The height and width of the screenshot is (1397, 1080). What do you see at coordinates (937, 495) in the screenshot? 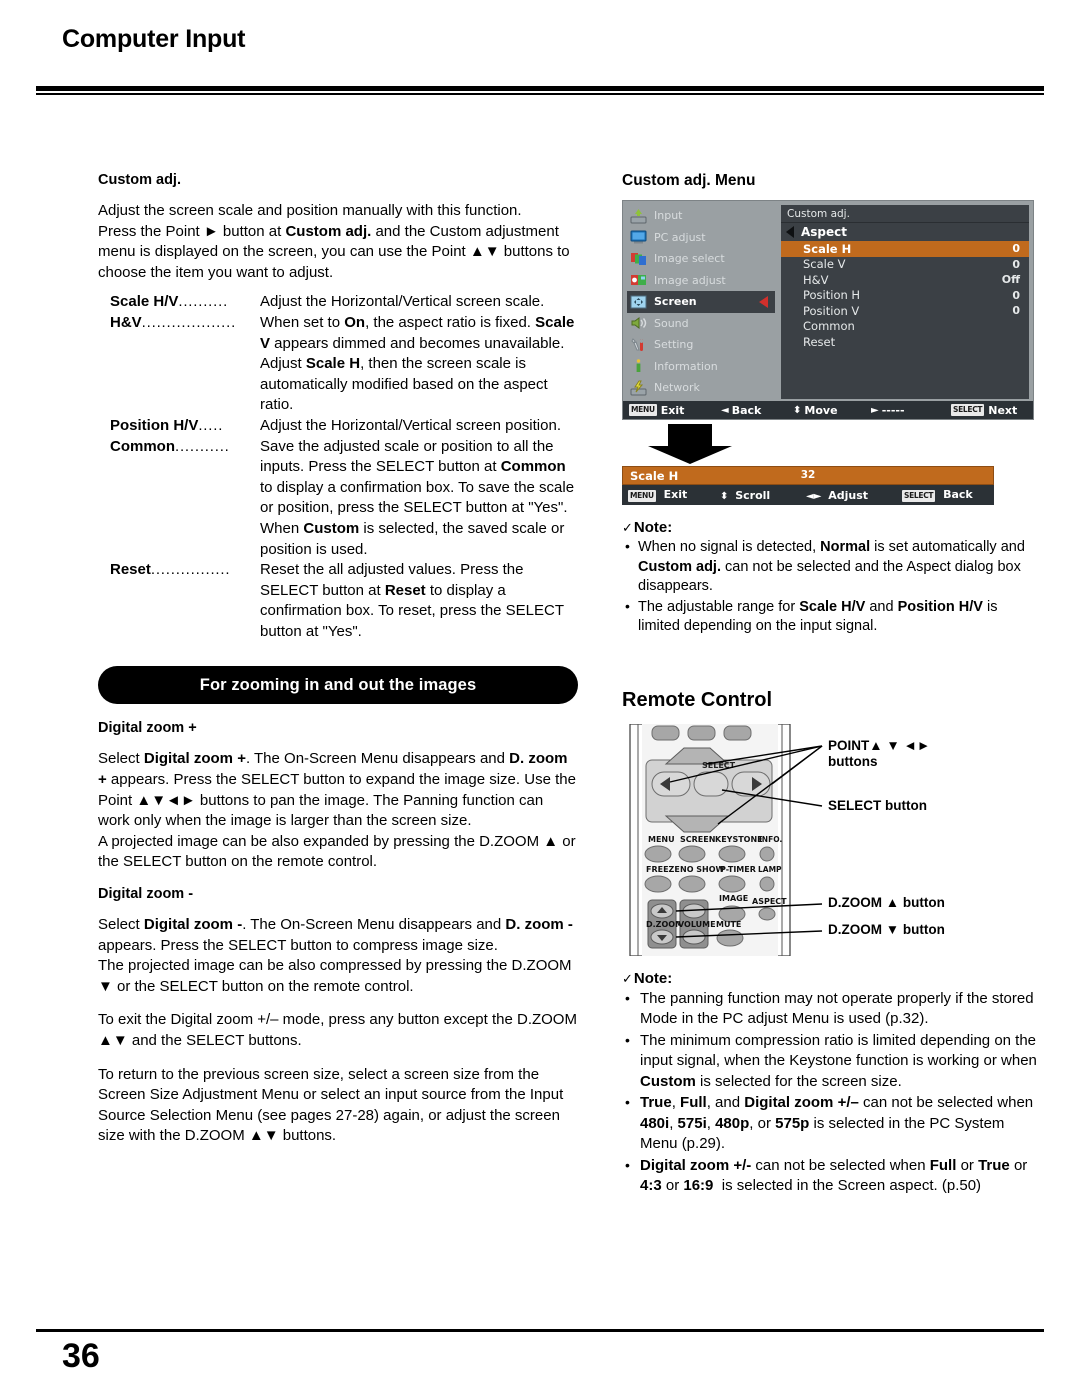
I see `adjbar-back: SELECT Back` at bounding box center [937, 495].